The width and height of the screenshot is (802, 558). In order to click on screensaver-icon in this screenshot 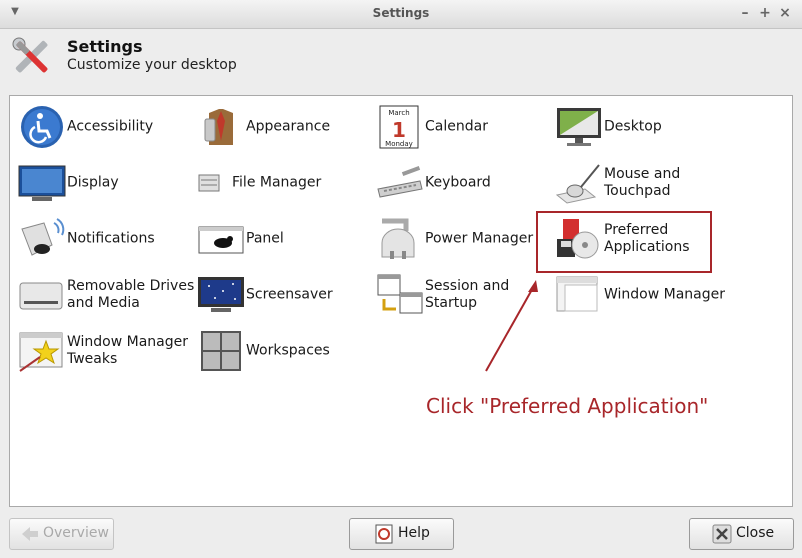, I will do `click(221, 294)`.